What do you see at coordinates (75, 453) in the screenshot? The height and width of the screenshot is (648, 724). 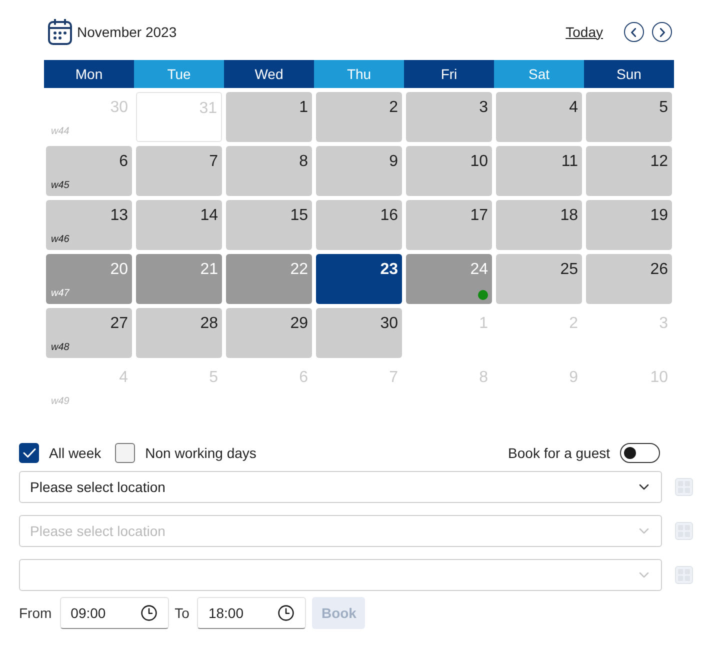 I see `checkbox-label: All week` at bounding box center [75, 453].